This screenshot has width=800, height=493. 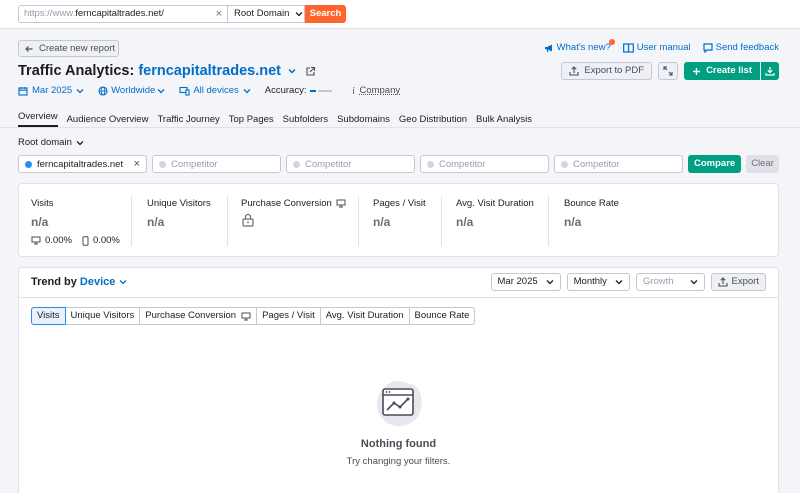 I want to click on main-domain-input: ferncapitaltrades.net ×, so click(x=82, y=164).